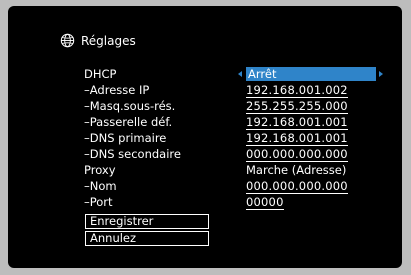  Describe the element at coordinates (98, 202) in the screenshot. I see `proxy-port-label: –Port` at that location.